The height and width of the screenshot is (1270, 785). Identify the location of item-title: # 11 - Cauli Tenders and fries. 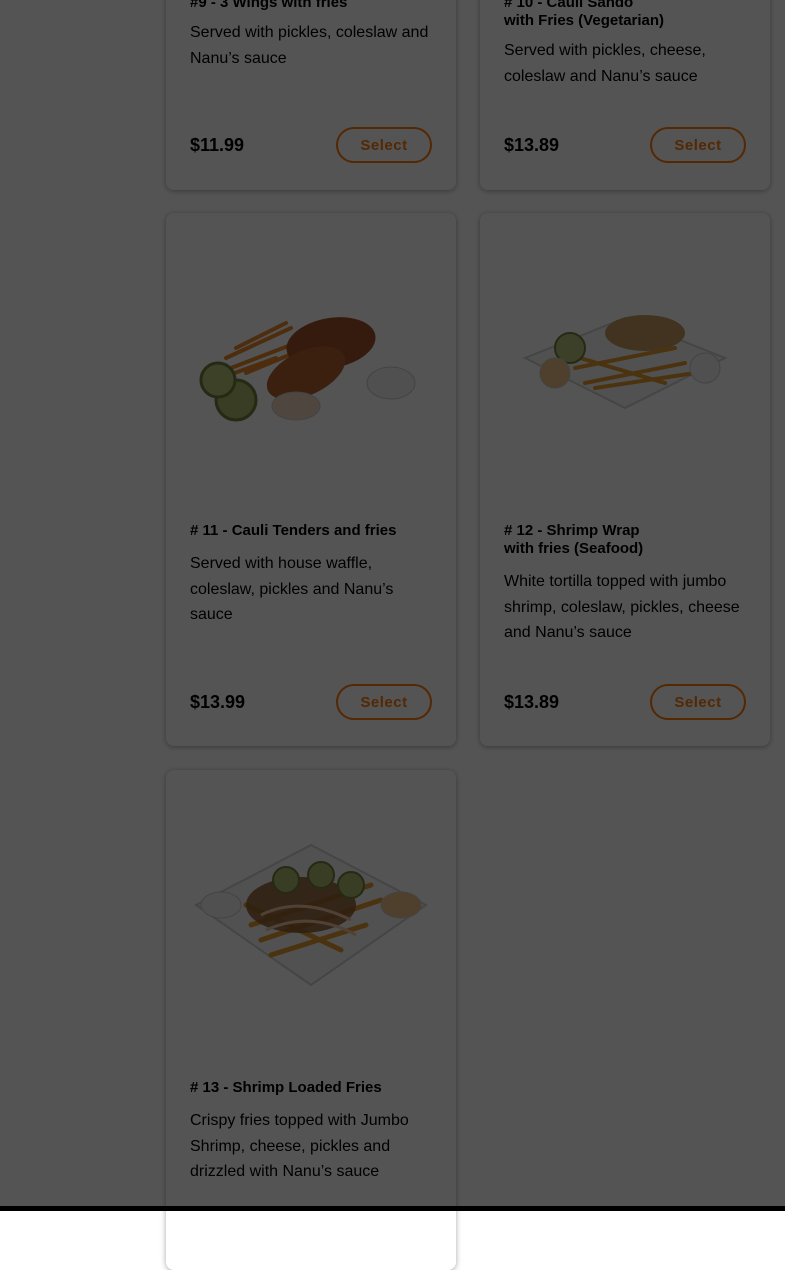
(293, 530).